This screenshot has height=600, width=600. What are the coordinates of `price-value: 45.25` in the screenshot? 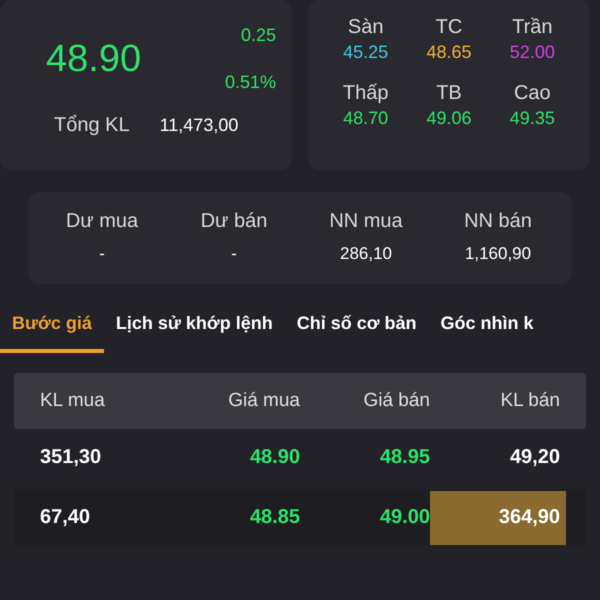 It's located at (365, 52).